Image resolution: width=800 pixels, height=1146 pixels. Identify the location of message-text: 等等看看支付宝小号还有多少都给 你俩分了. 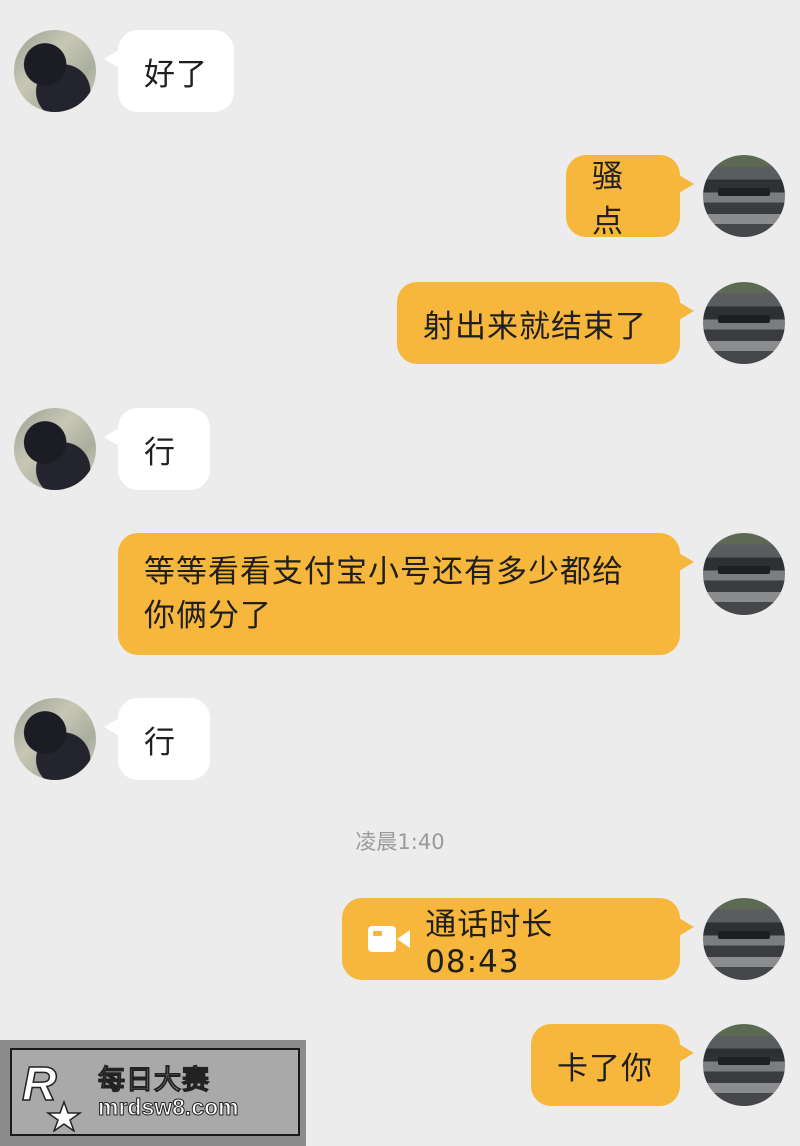
(384, 594).